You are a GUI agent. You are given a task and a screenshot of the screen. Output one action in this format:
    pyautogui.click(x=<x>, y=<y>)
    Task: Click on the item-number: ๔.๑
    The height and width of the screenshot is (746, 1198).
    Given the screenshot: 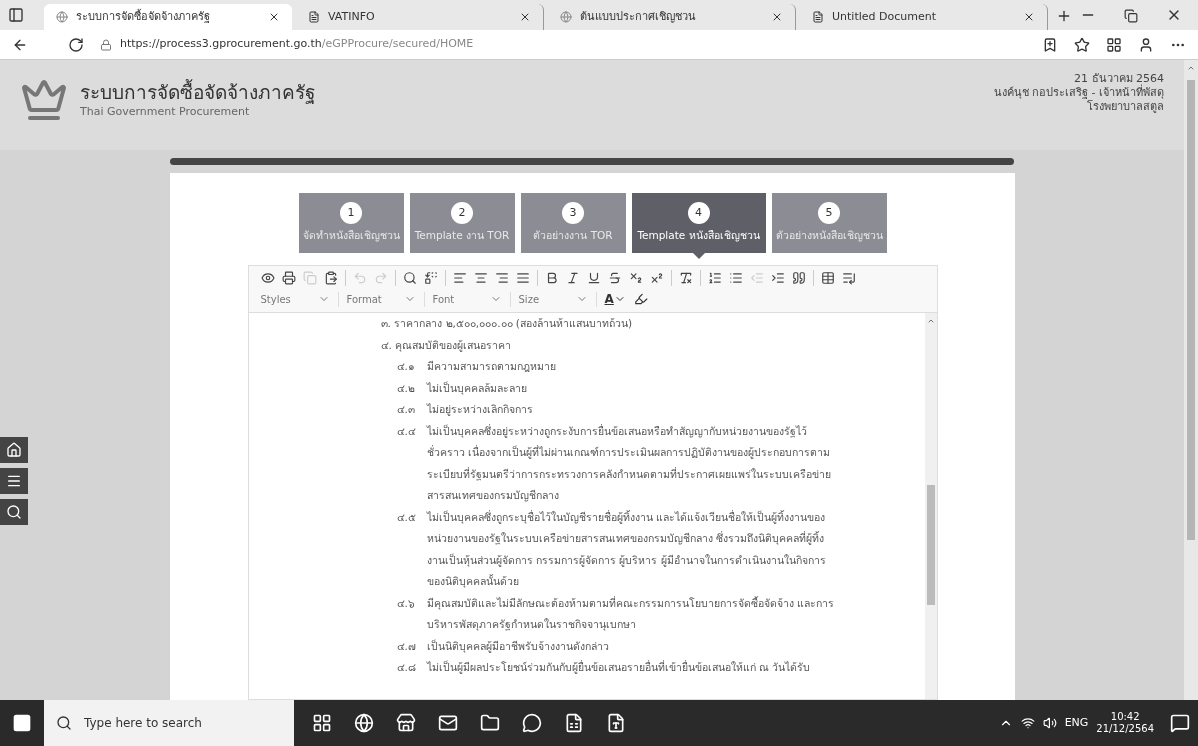 What is the action you would take?
    pyautogui.click(x=406, y=366)
    